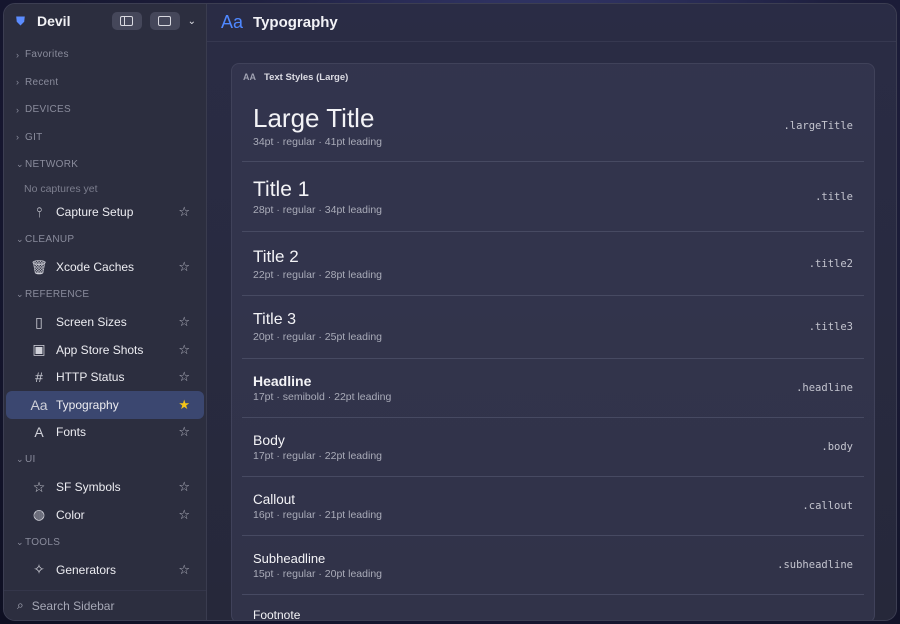 Image resolution: width=900 pixels, height=624 pixels. I want to click on sidebar-item-capture-setup: ⫯ Capture Setup ☆, so click(105, 213).